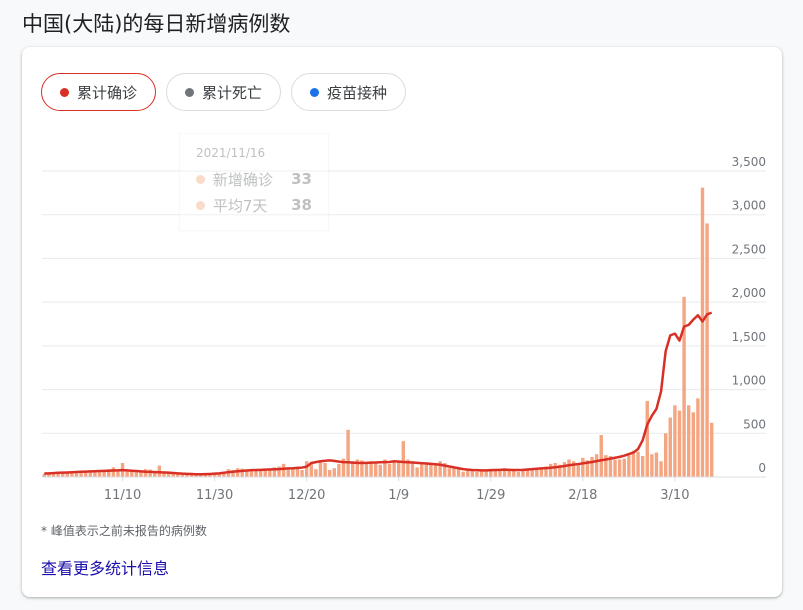 The height and width of the screenshot is (610, 803). I want to click on y-tick-label: 0, so click(762, 468).